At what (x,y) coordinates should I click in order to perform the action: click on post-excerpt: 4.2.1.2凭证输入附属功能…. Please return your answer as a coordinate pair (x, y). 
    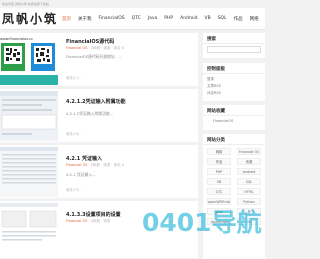
    Looking at the image, I should click on (90, 113).